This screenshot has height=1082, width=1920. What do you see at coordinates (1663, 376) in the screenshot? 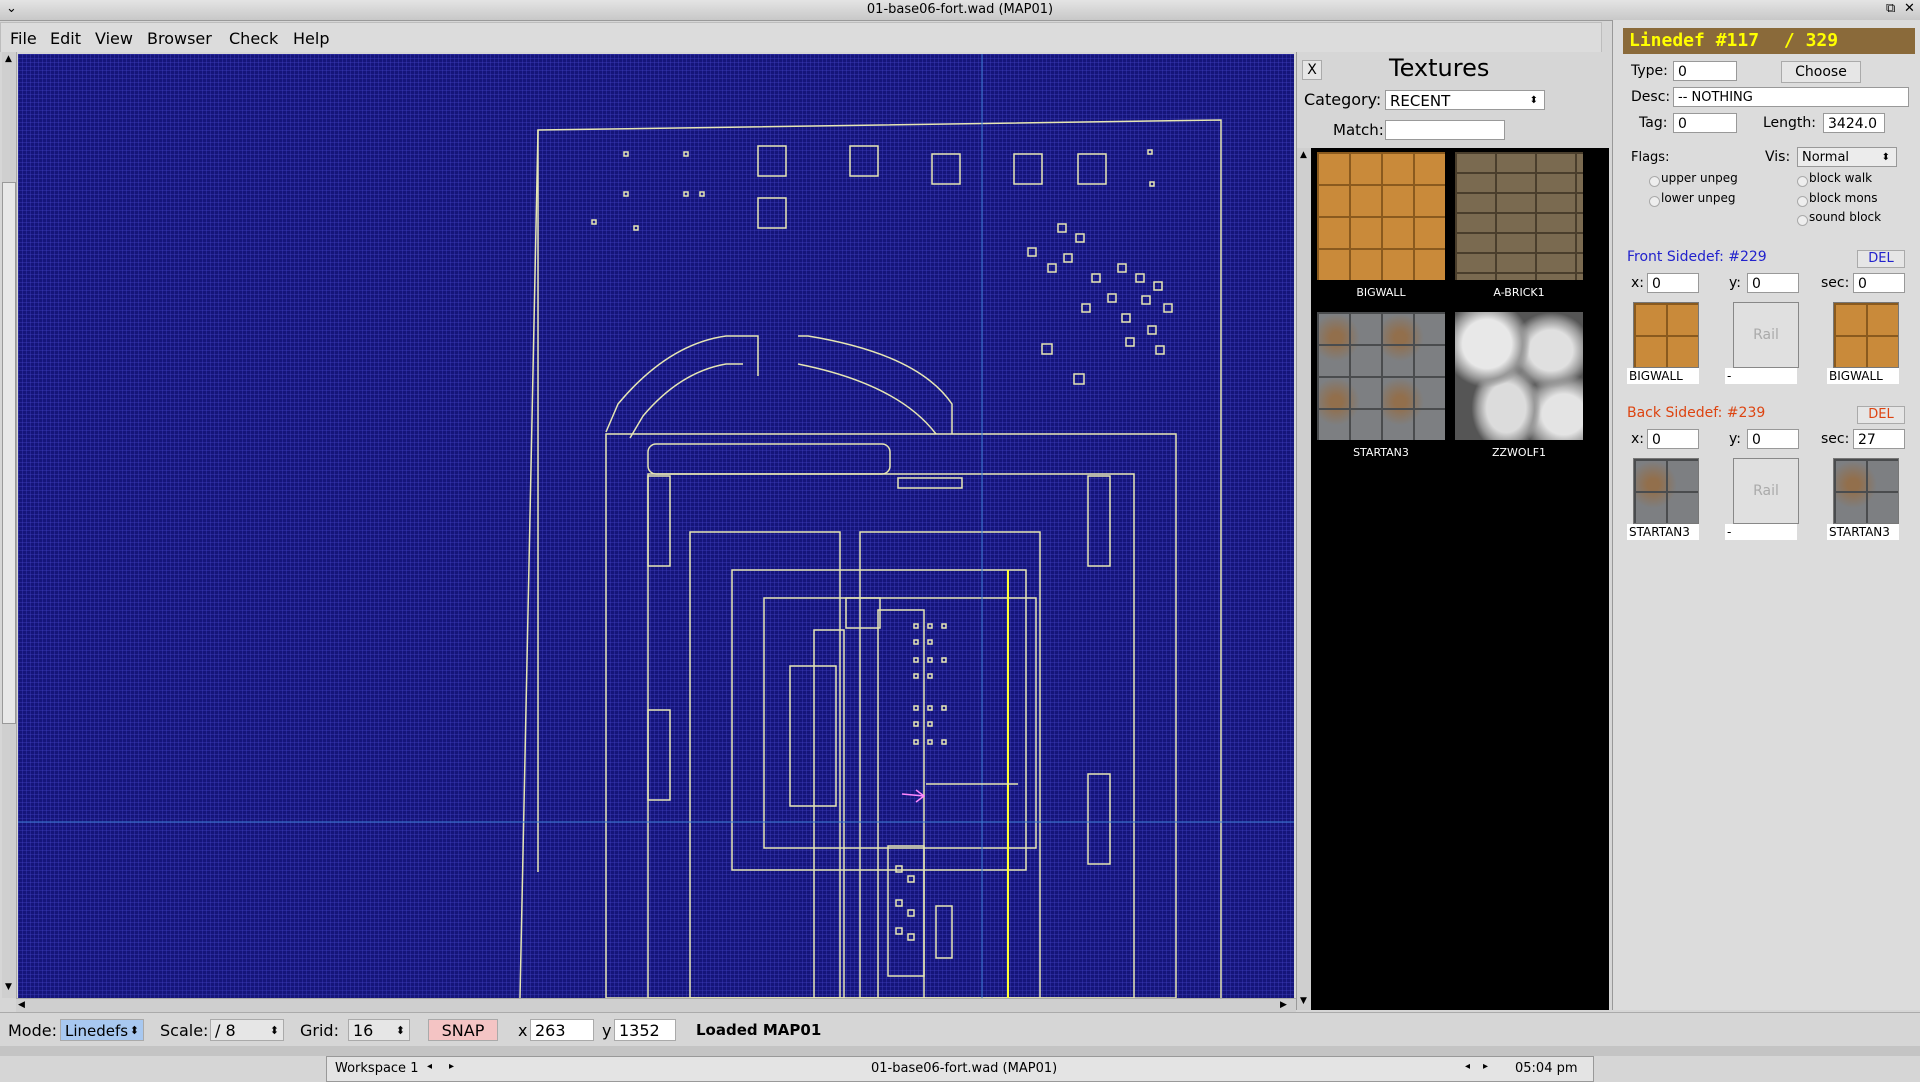
I see `front-upper-name: BIGWALL` at bounding box center [1663, 376].